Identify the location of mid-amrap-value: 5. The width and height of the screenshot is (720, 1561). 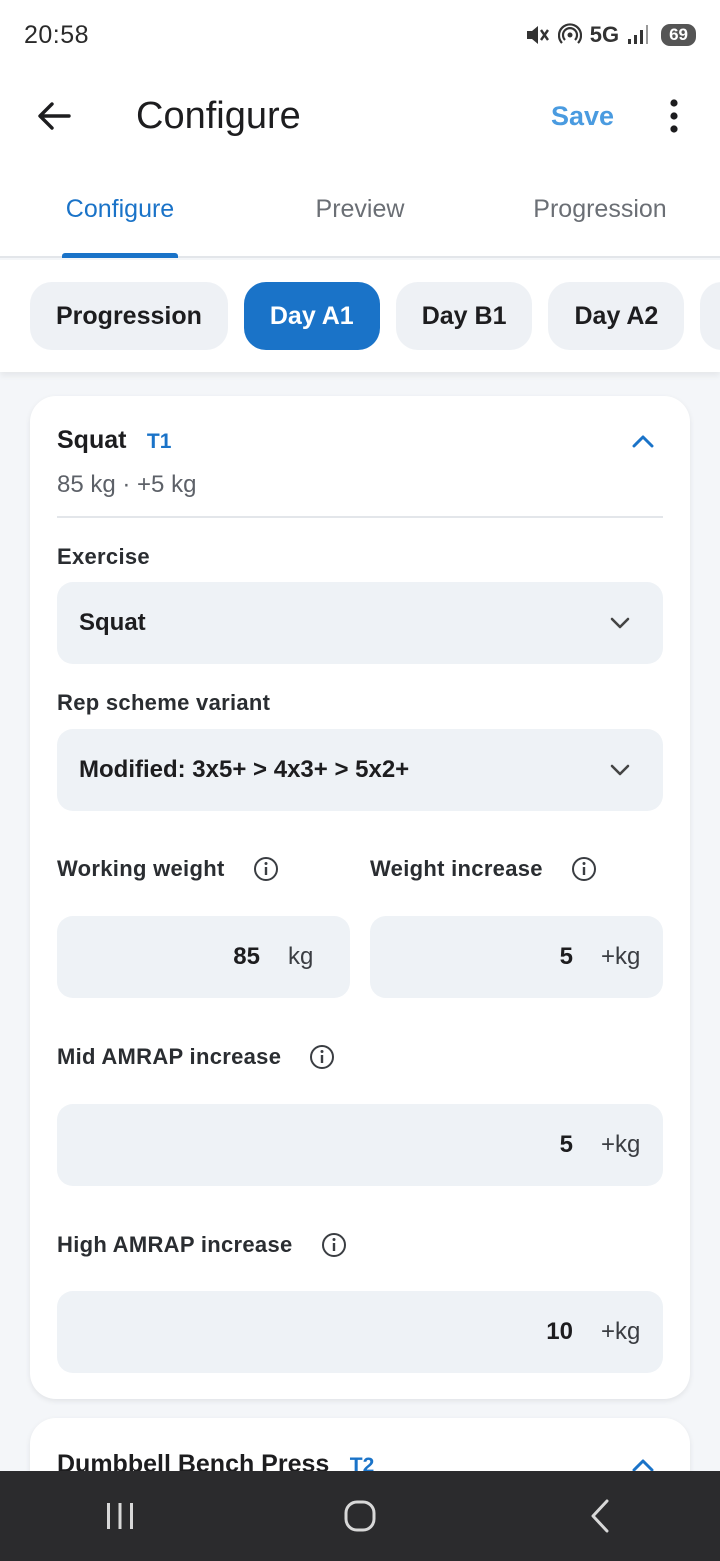
(566, 1144).